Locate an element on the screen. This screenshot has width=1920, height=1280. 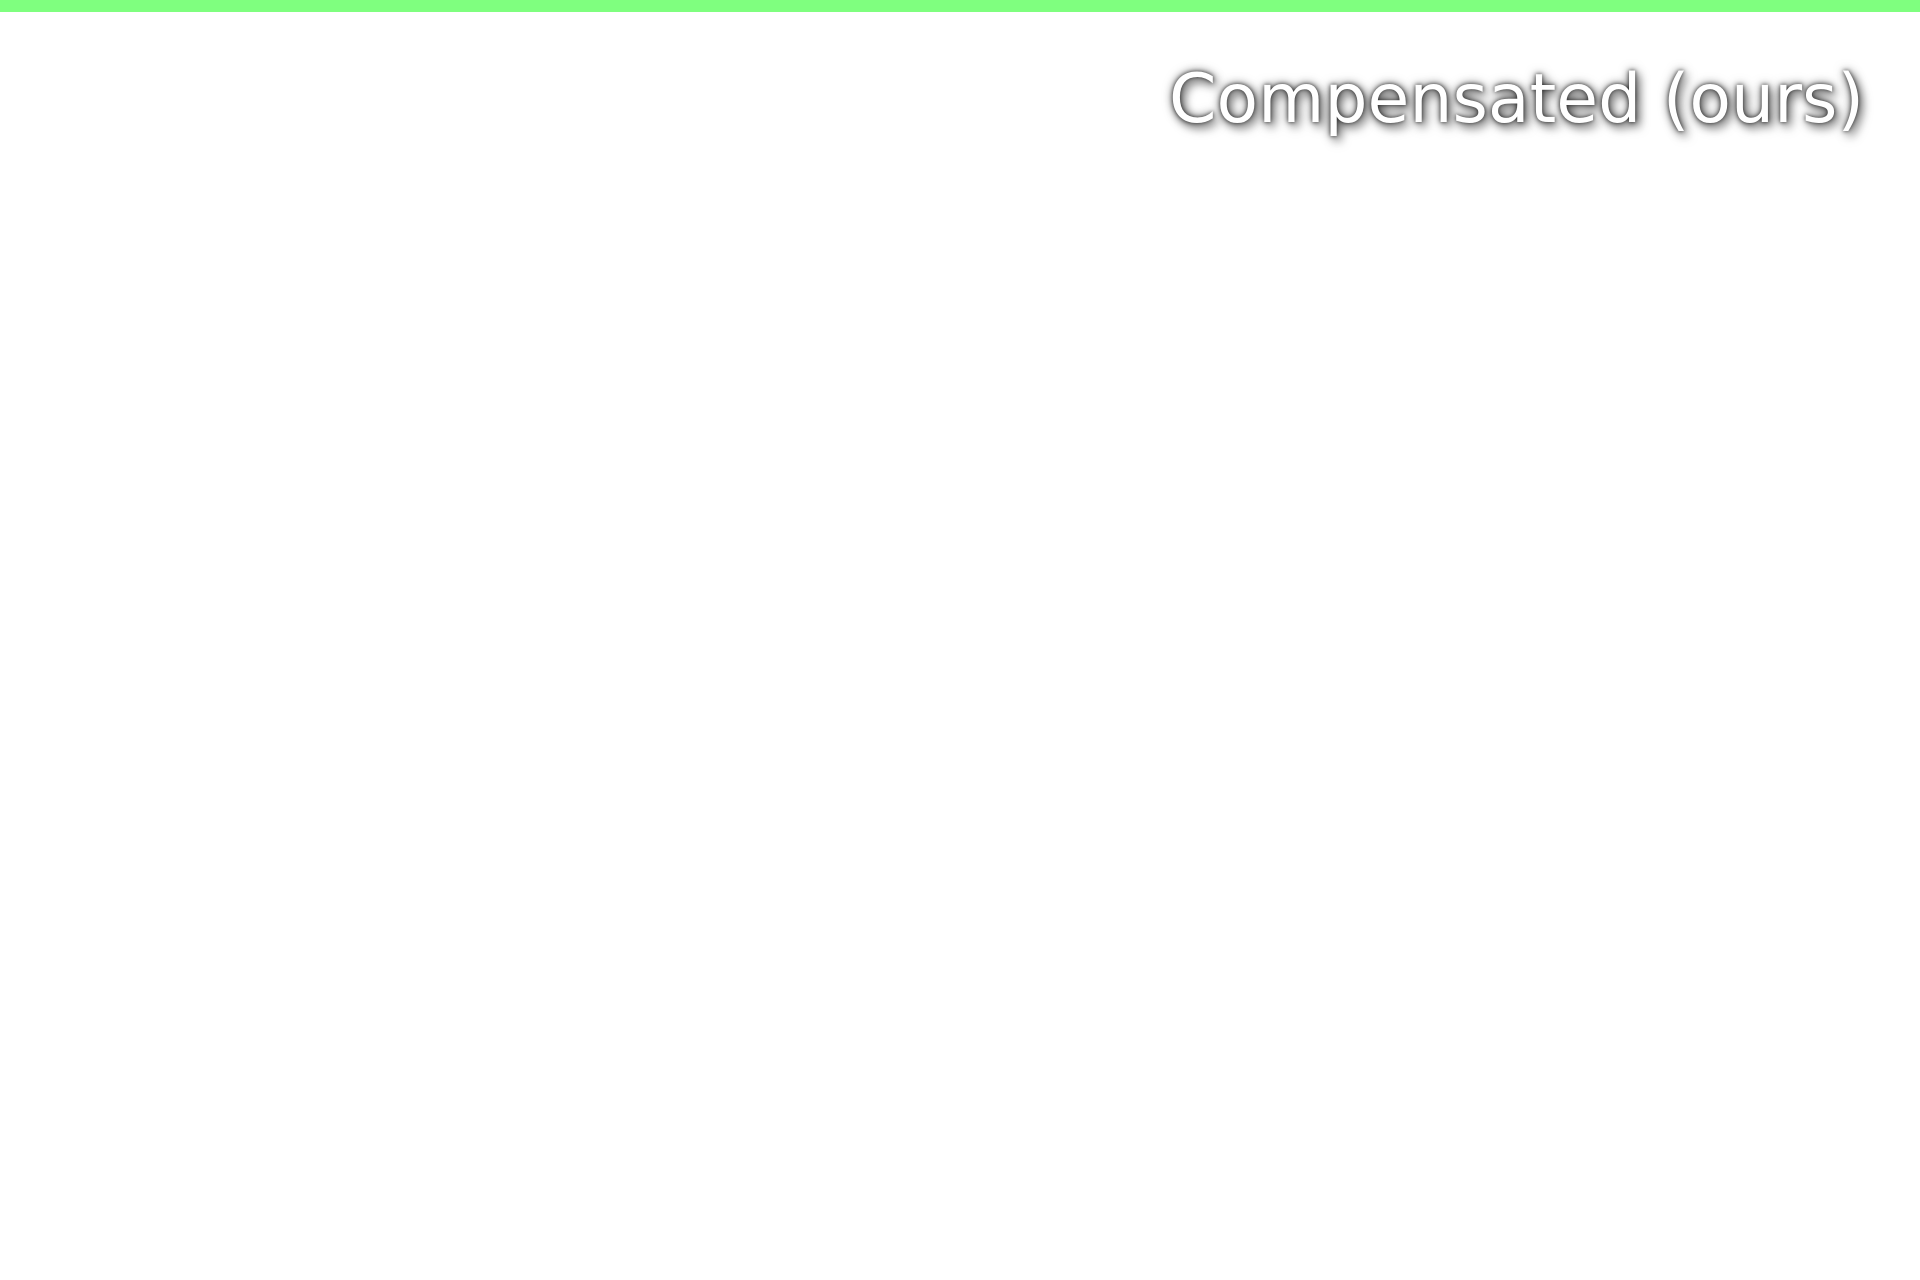
panel-label: Compensated (ours) is located at coordinates (1516, 99).